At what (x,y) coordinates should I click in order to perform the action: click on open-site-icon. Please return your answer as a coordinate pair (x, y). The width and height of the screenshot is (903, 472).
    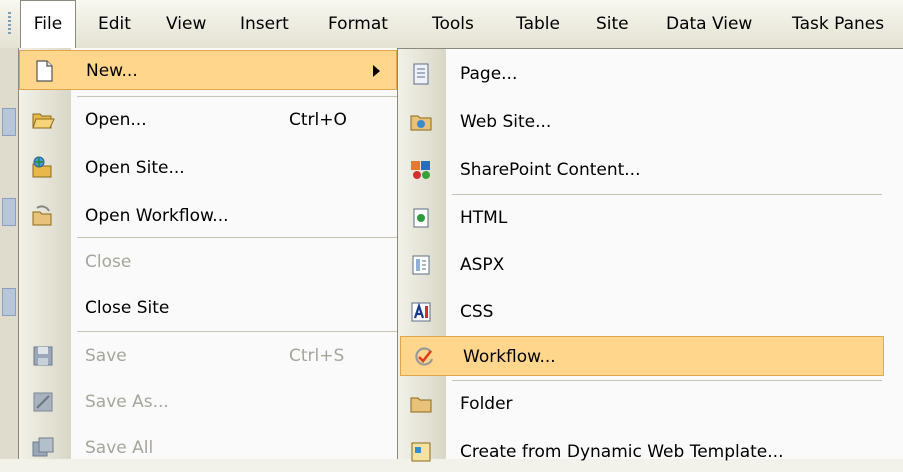
    Looking at the image, I should click on (42, 167).